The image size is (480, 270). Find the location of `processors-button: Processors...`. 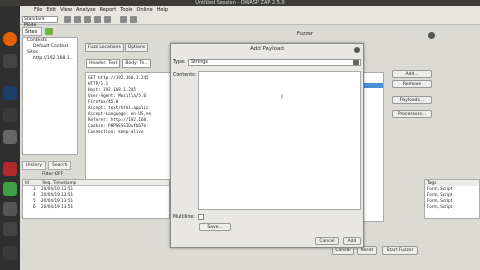

processors-button: Processors... is located at coordinates (412, 114).